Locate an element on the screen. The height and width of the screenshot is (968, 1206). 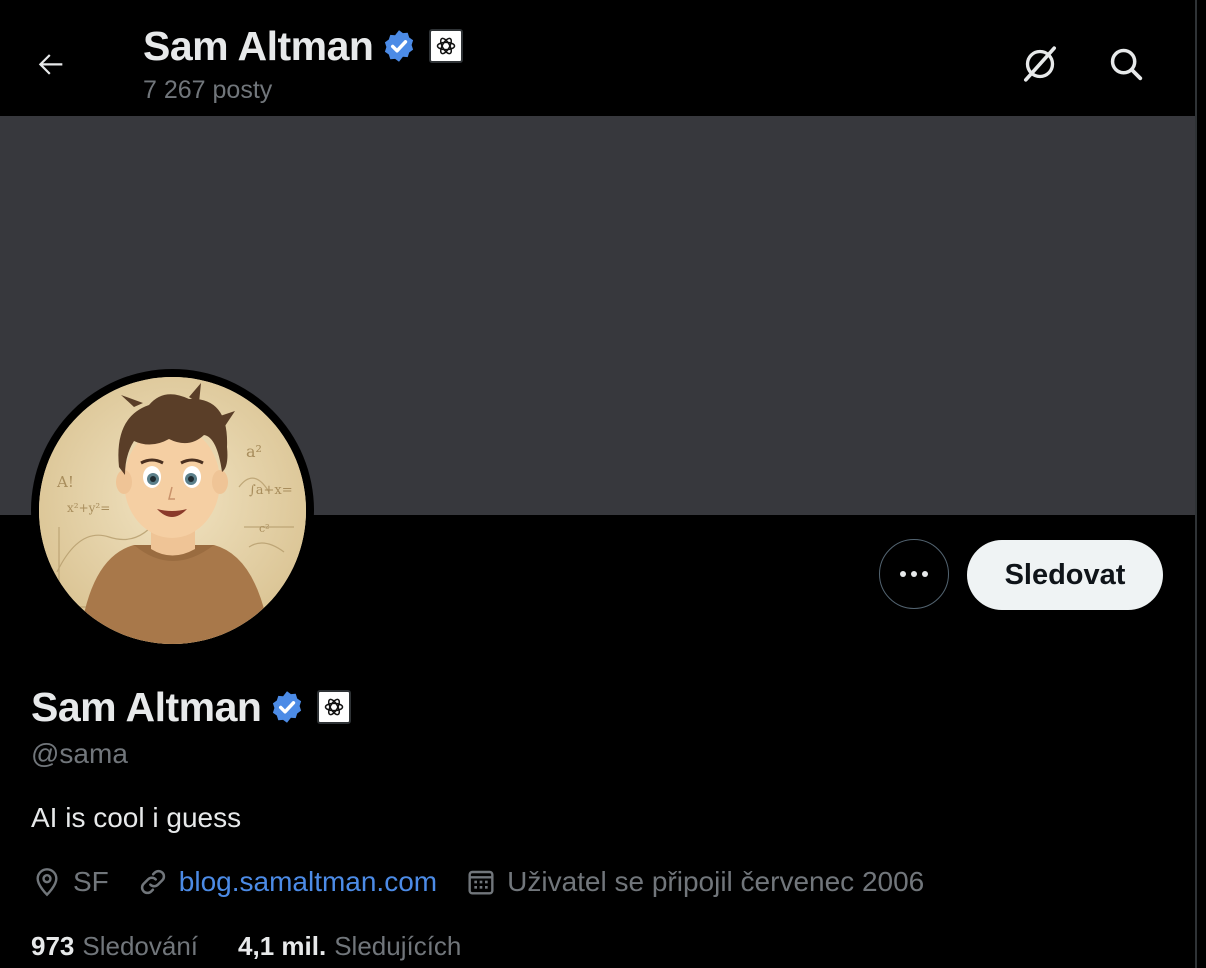
location-item: SF is located at coordinates (70, 882).